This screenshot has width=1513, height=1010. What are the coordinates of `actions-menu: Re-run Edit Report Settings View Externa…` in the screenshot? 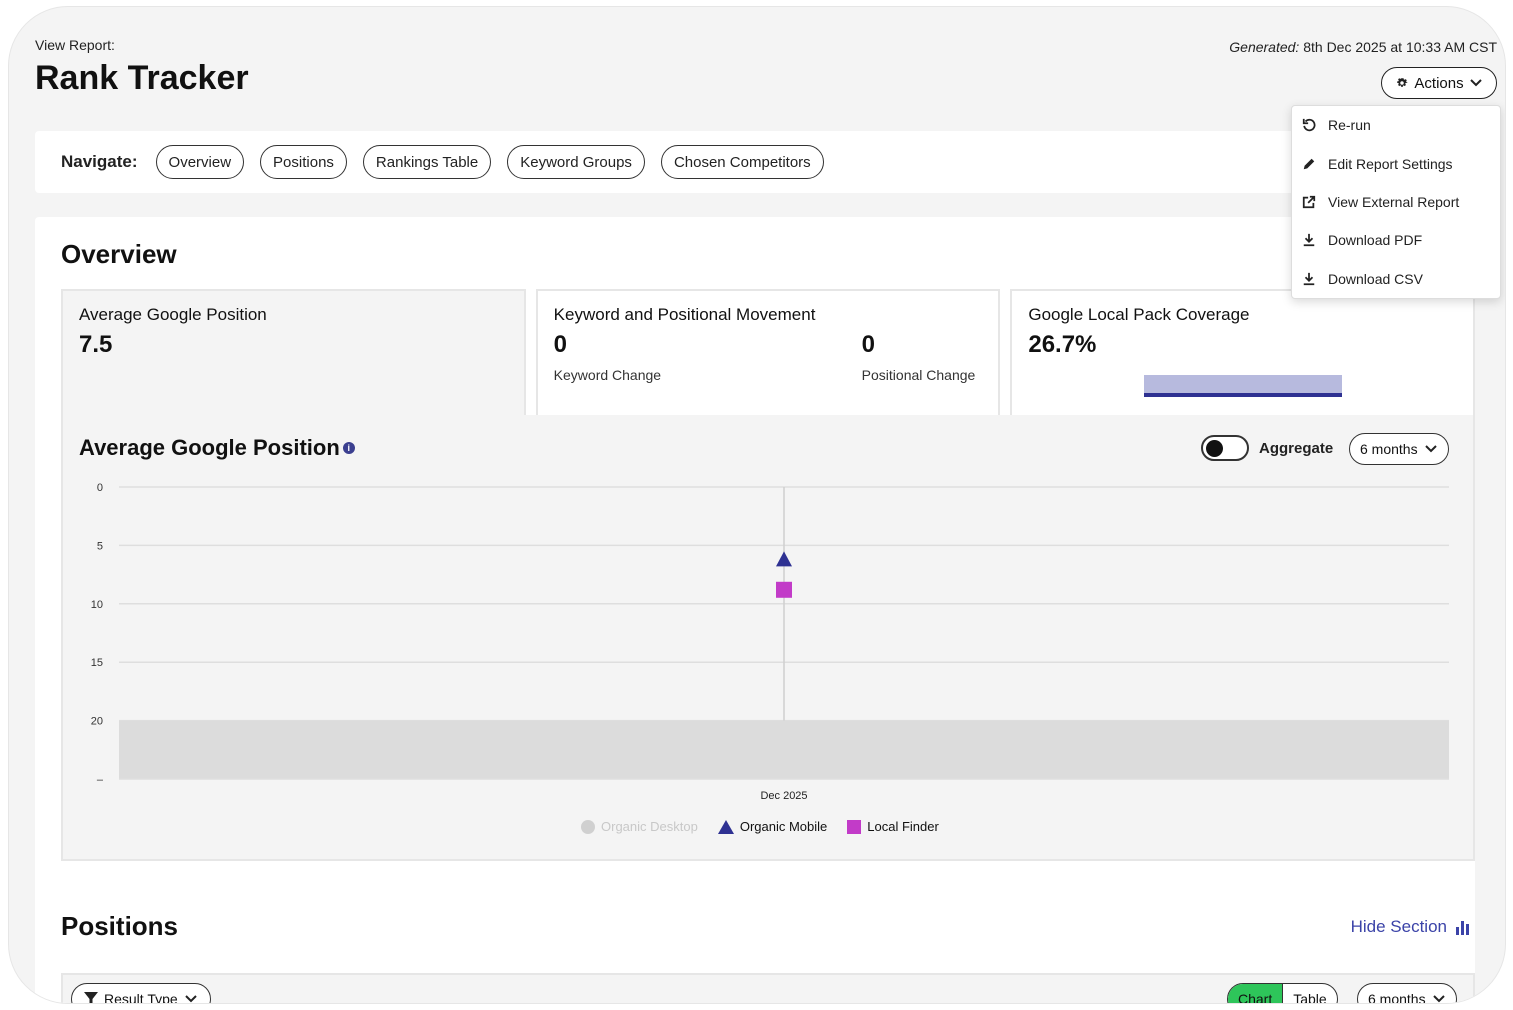 It's located at (1396, 202).